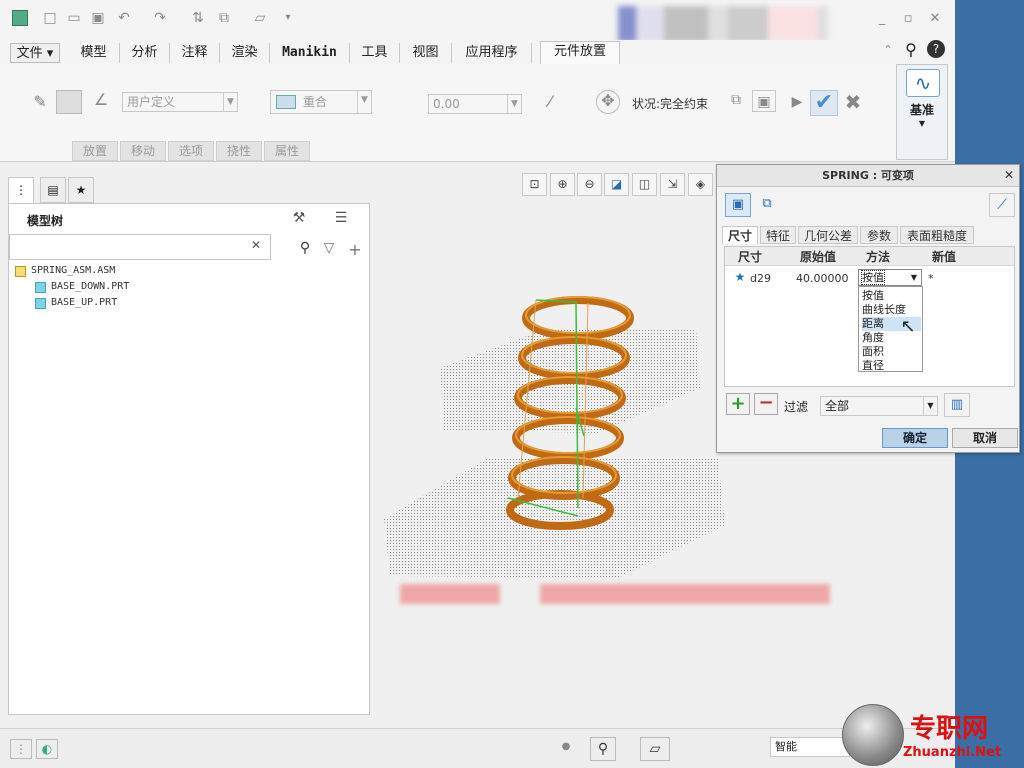 This screenshot has width=1024, height=768. I want to click on show-icon: ☰, so click(341, 218).